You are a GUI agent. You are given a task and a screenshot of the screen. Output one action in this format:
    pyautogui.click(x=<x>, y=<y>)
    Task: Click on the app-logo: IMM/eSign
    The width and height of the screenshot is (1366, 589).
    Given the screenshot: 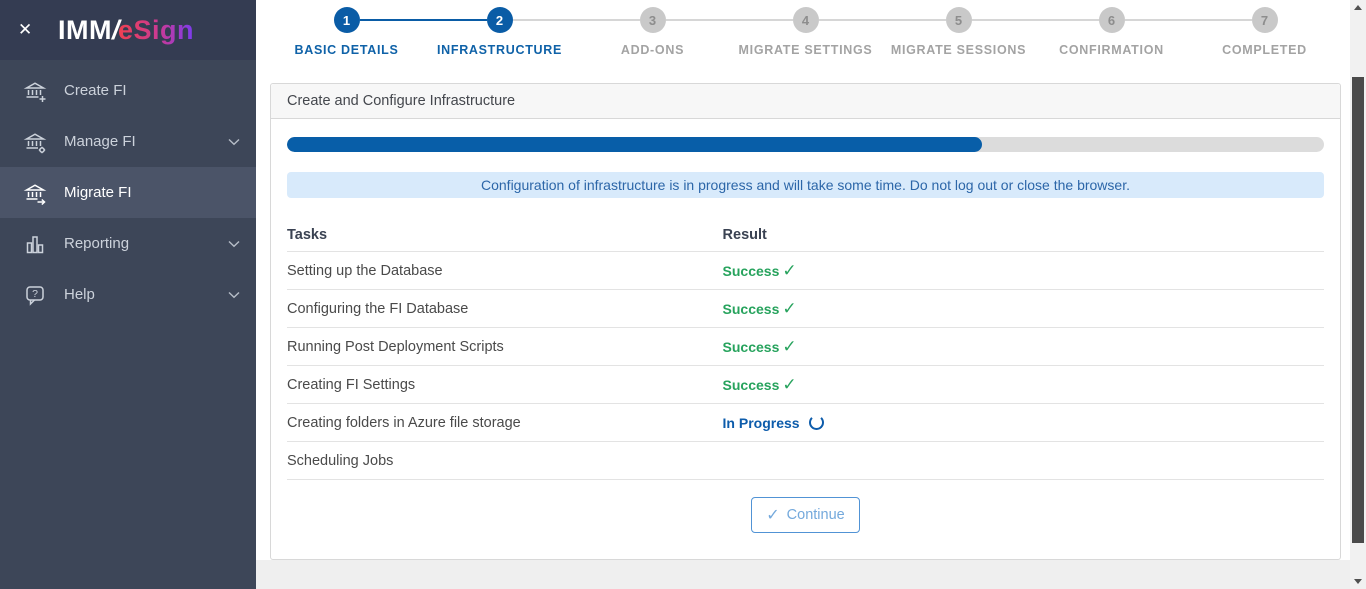 What is the action you would take?
    pyautogui.click(x=126, y=30)
    